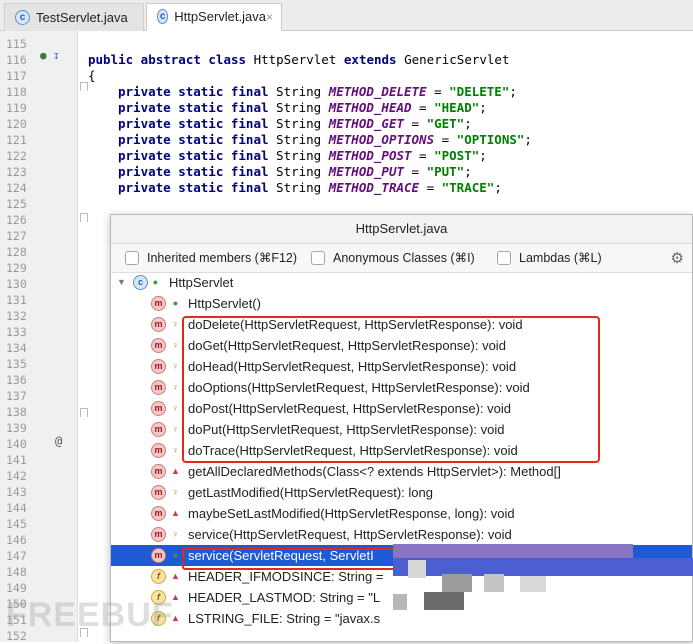 This screenshot has width=693, height=644. What do you see at coordinates (56, 55) in the screenshot?
I see `implementation-gutter-icon: ↧` at bounding box center [56, 55].